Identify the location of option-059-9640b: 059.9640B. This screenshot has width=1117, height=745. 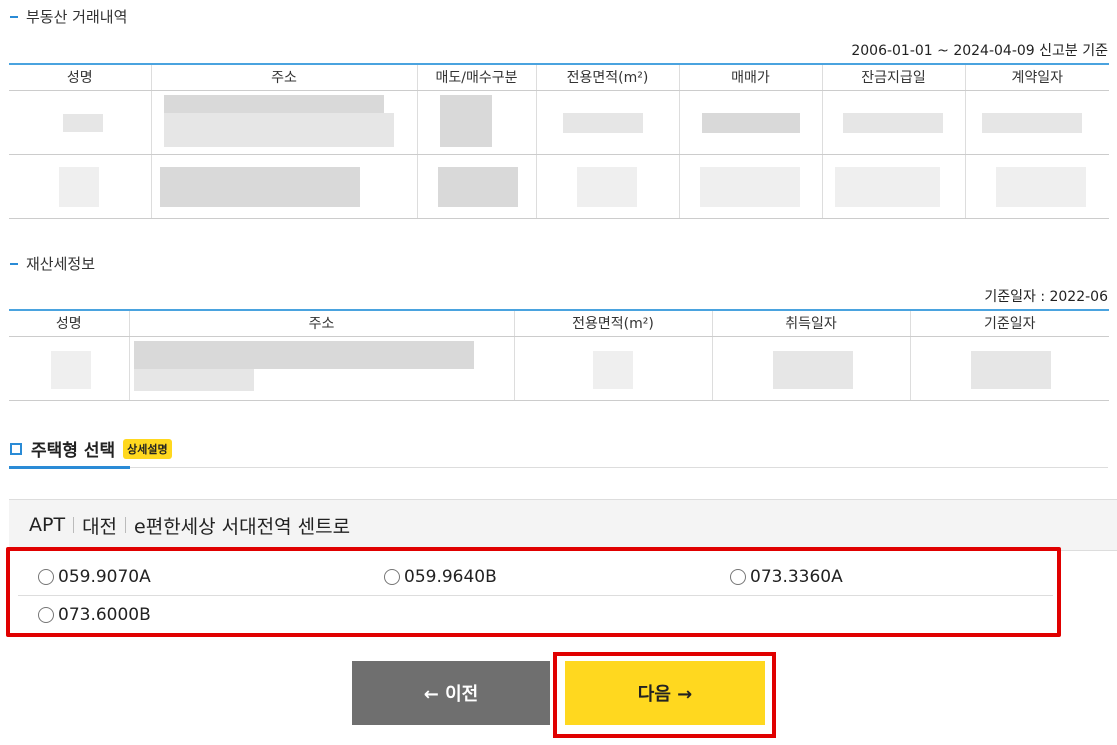
(440, 577).